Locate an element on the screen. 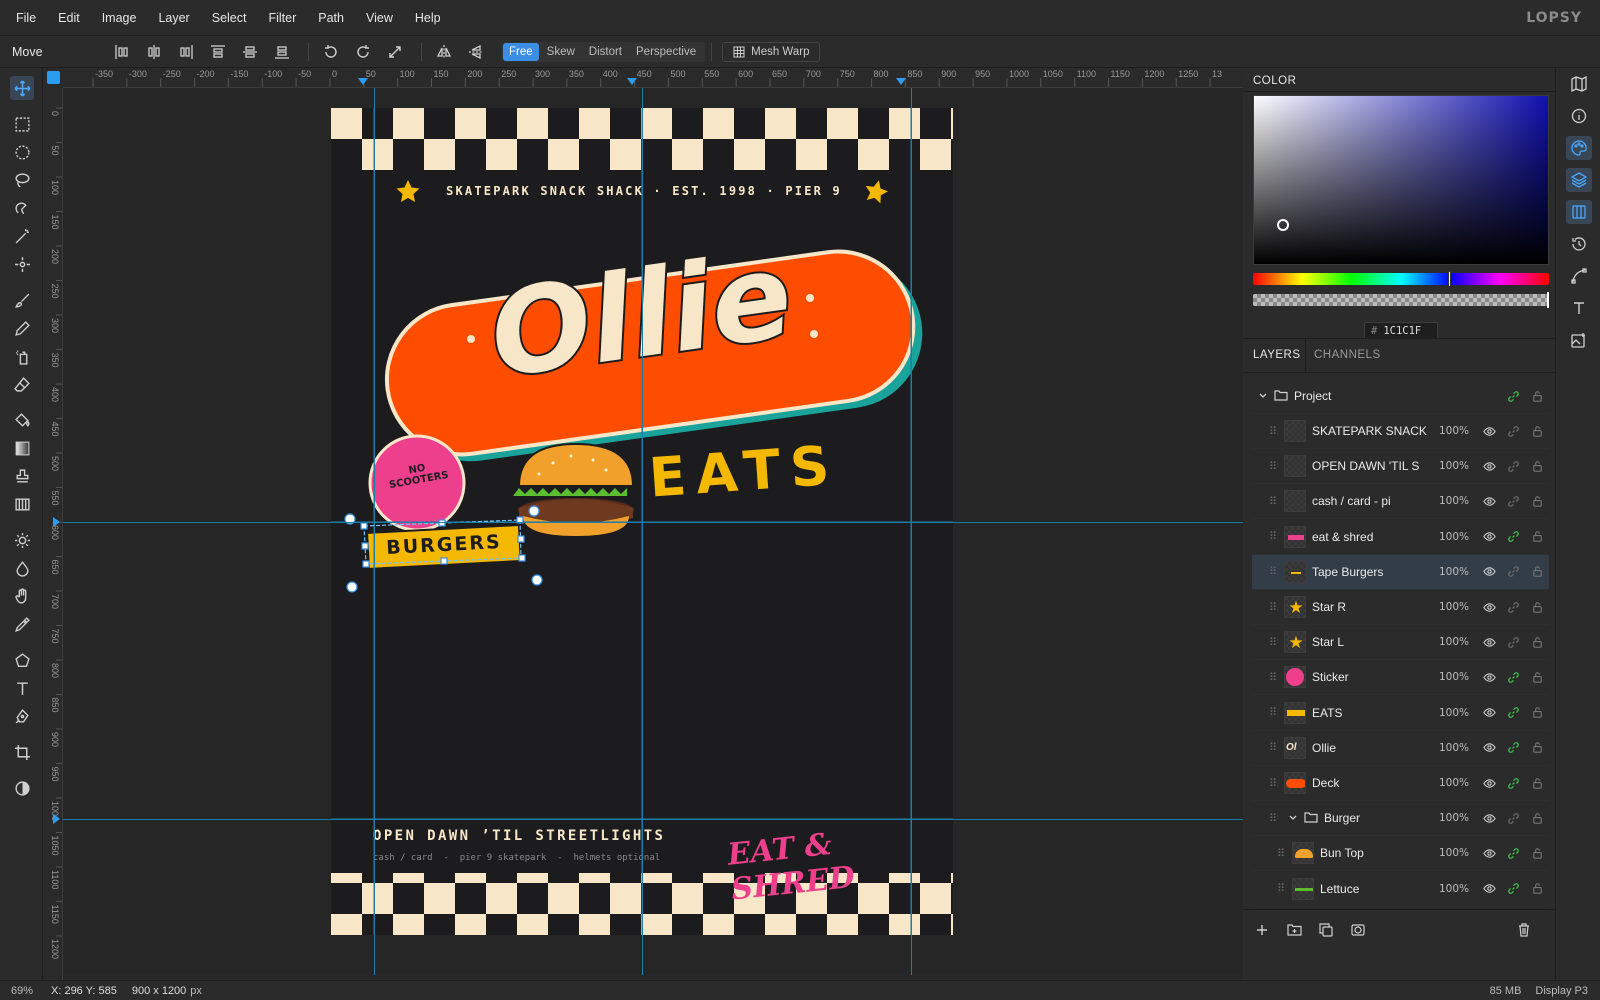 The height and width of the screenshot is (1000, 1600). align-right-icon is located at coordinates (186, 52).